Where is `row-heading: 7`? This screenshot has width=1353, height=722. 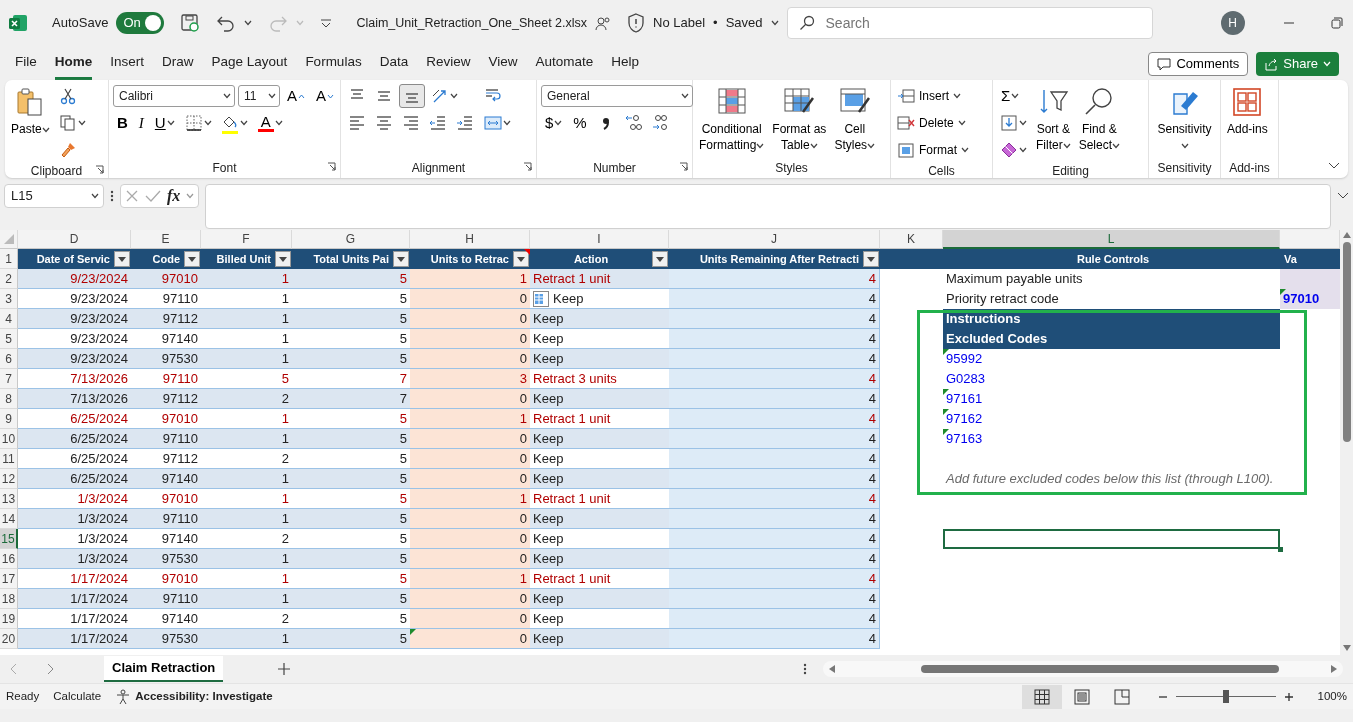 row-heading: 7 is located at coordinates (9, 379).